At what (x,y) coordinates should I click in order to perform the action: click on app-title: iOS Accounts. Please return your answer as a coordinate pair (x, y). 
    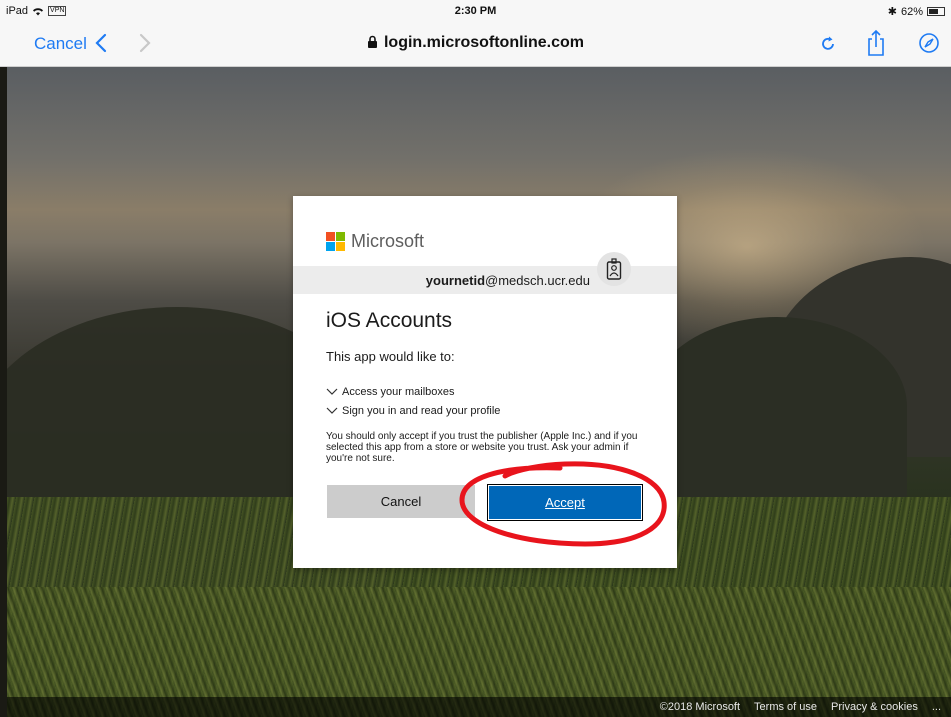
    Looking at the image, I should click on (389, 320).